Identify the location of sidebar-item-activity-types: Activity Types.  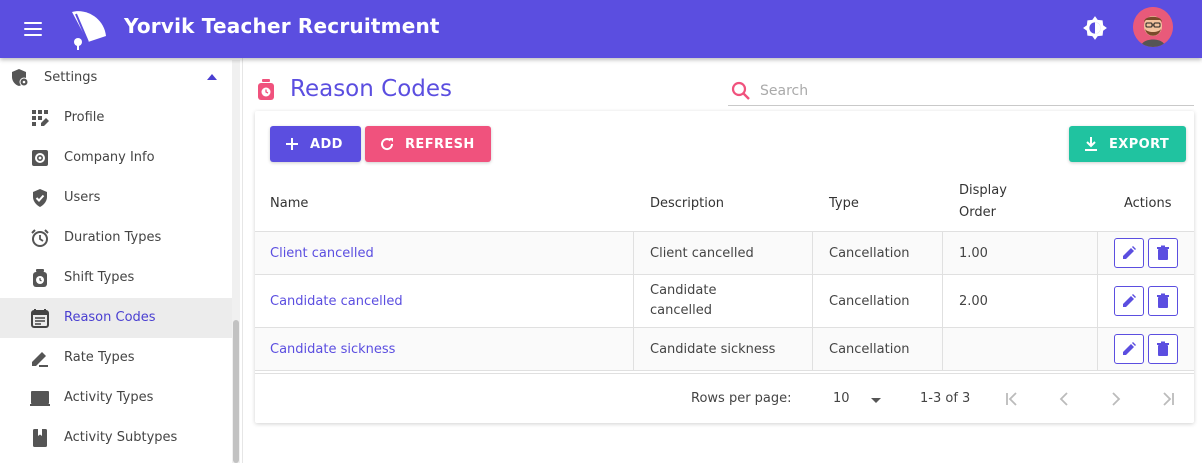
(116, 398).